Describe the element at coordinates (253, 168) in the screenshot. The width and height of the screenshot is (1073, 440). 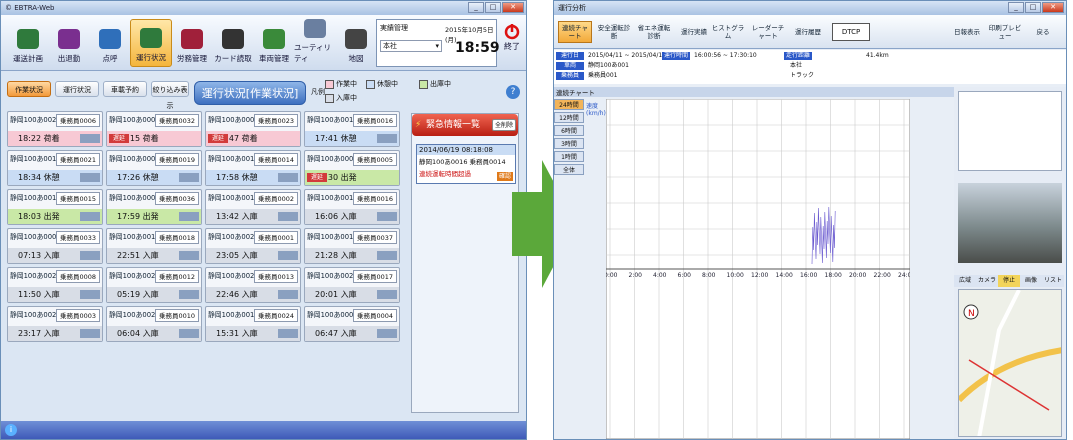
I see `vehicle-card: 静岡100あ0016 乗務員0014 17:58 休憩` at that location.